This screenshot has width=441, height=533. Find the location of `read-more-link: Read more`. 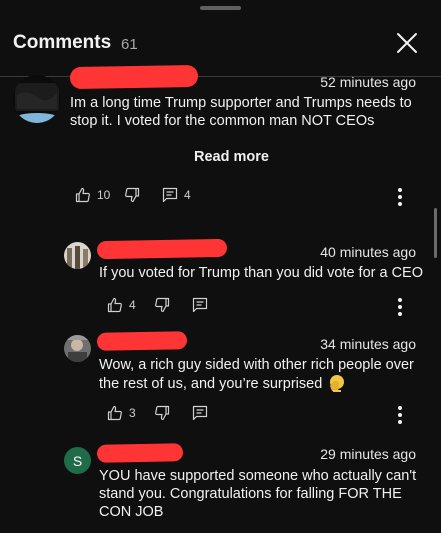

read-more-link: Read more is located at coordinates (231, 157).